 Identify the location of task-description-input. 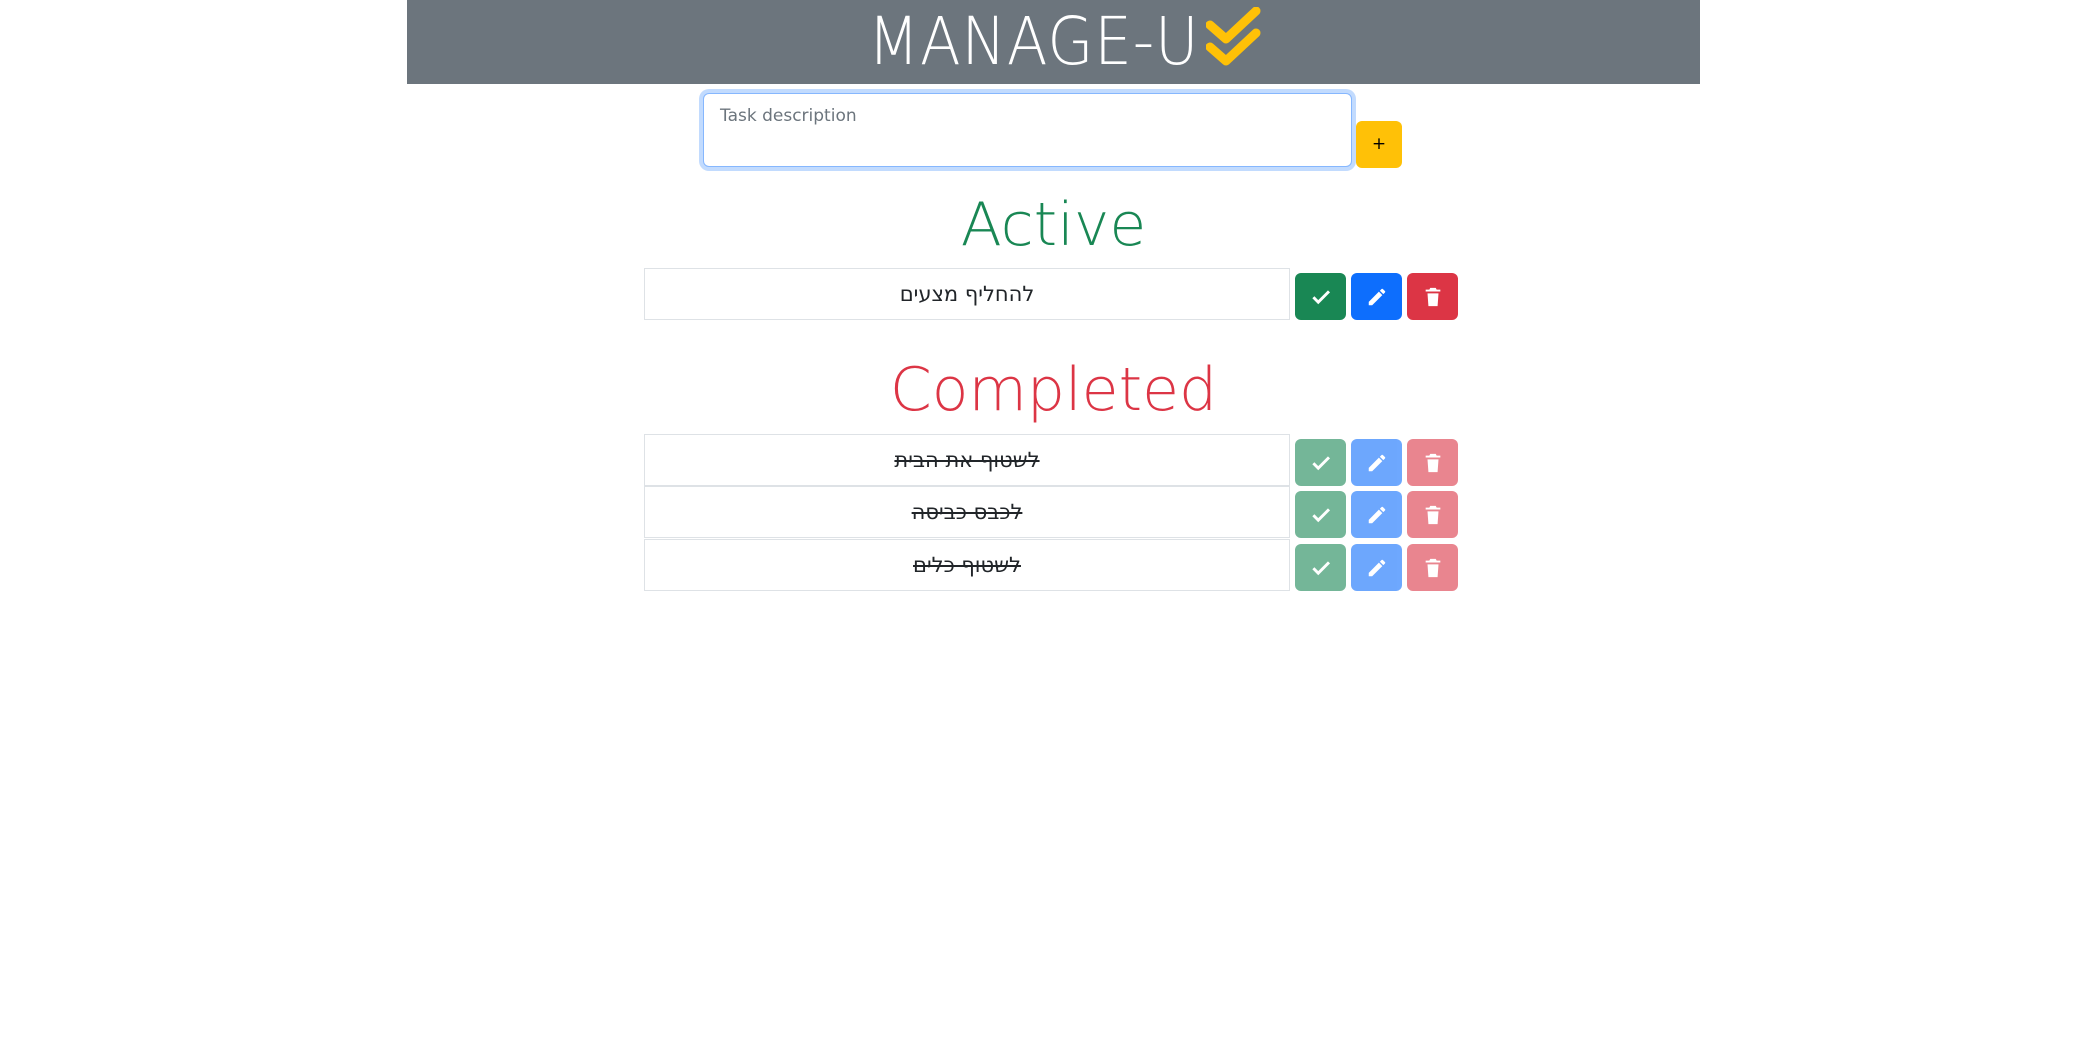
(1027, 130).